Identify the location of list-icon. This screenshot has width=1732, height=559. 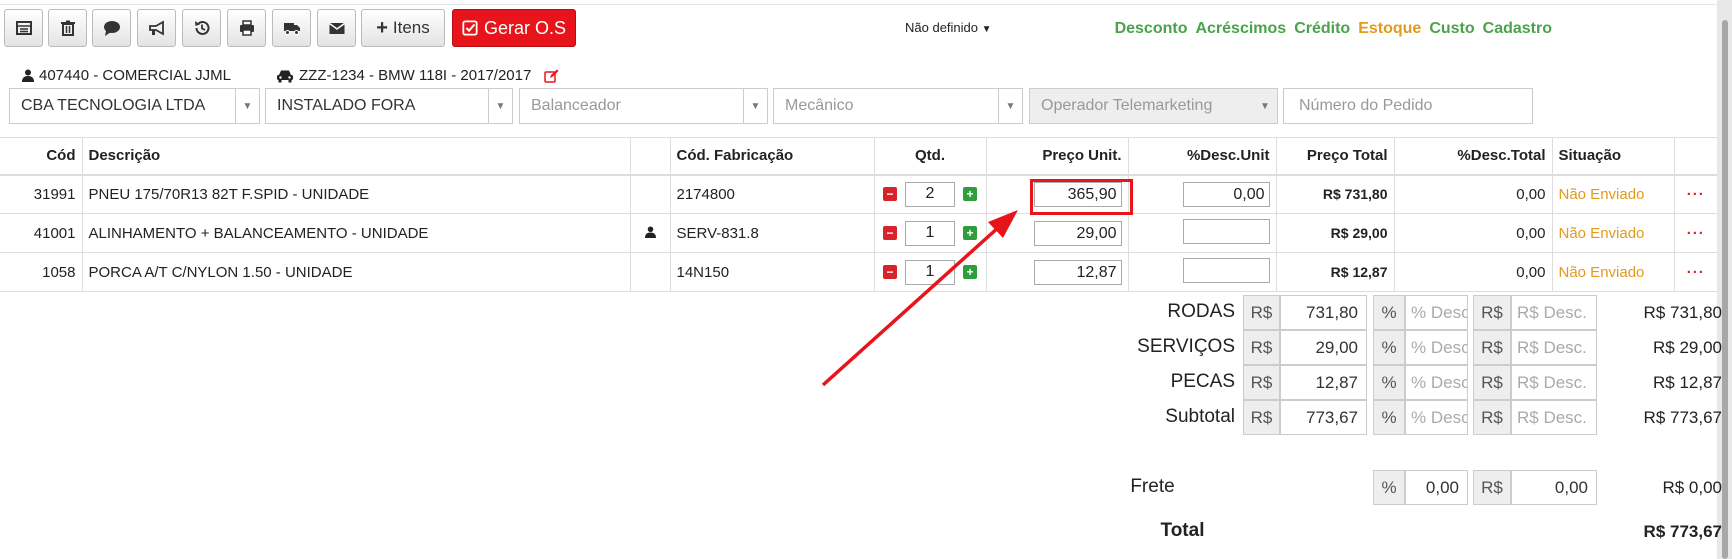
(23, 28).